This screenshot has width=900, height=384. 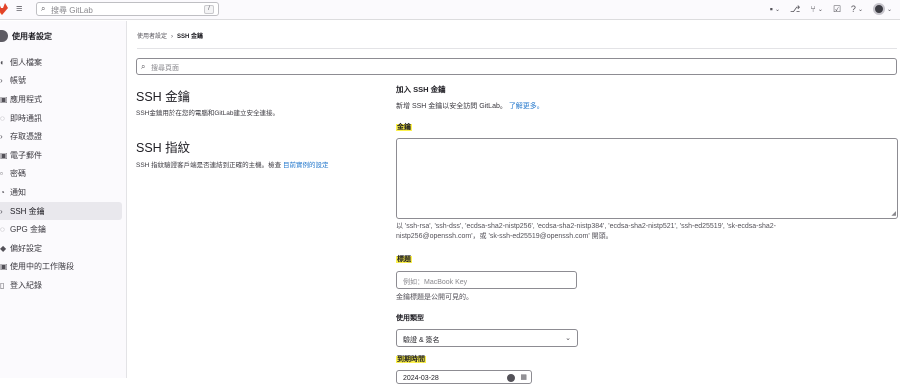 What do you see at coordinates (4, 267) in the screenshot?
I see `sessions-icon: ▣` at bounding box center [4, 267].